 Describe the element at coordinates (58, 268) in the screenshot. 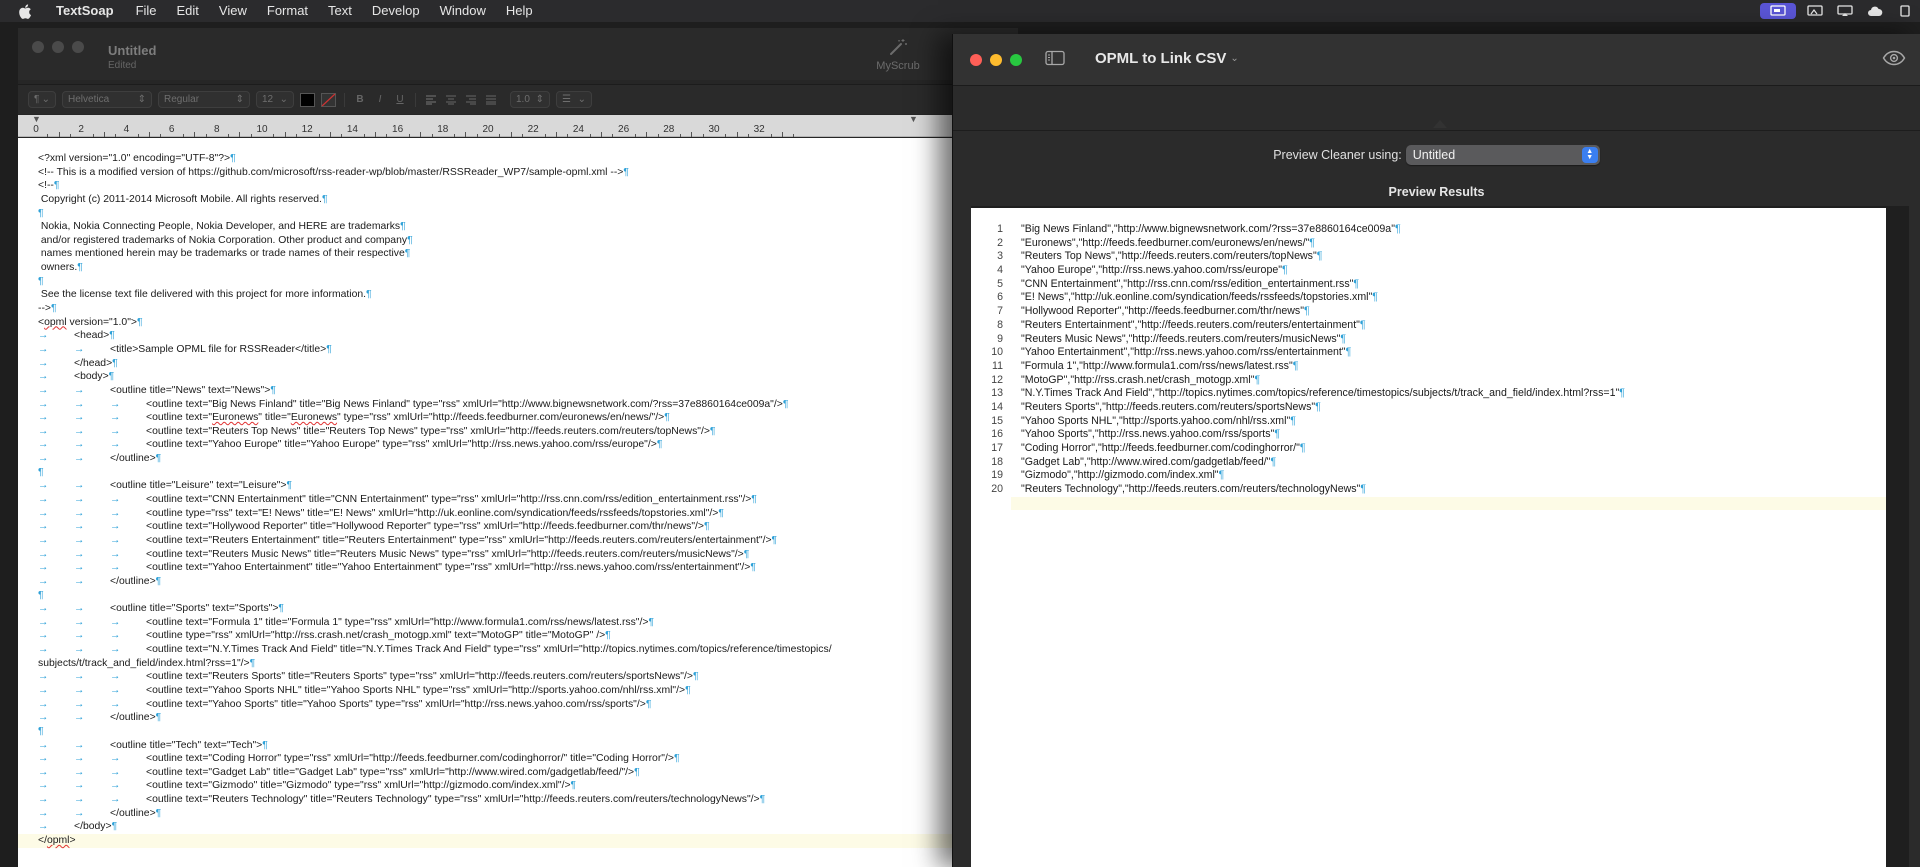

I see `document-text-run: owners.` at that location.